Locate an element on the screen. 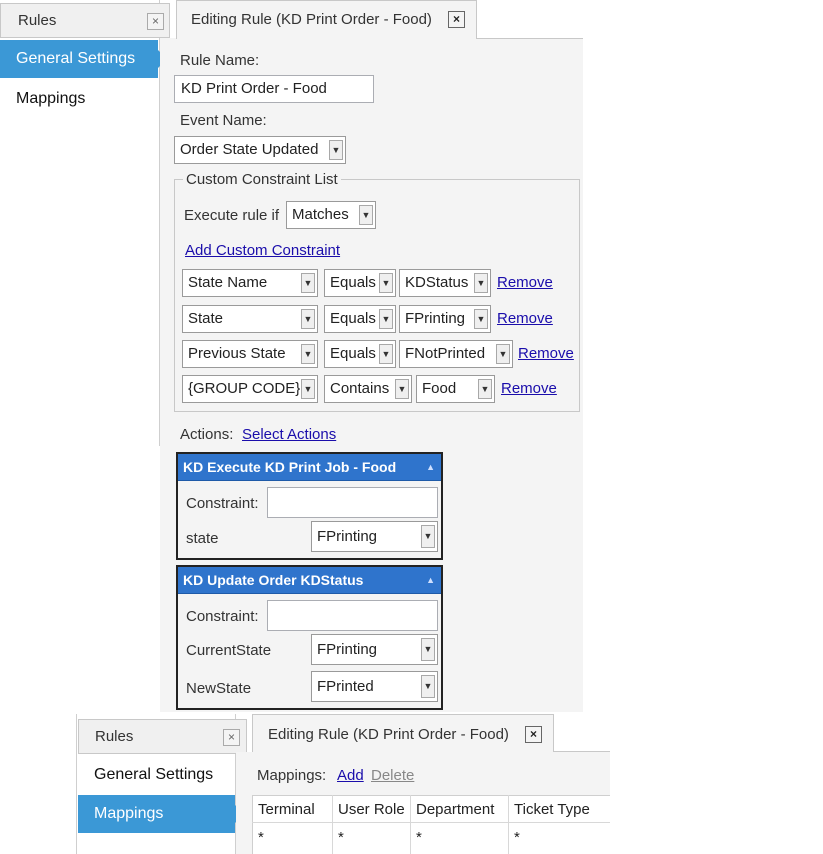 This screenshot has width=823, height=854. constraint-value-select: FPrinting ▼ is located at coordinates (445, 319).